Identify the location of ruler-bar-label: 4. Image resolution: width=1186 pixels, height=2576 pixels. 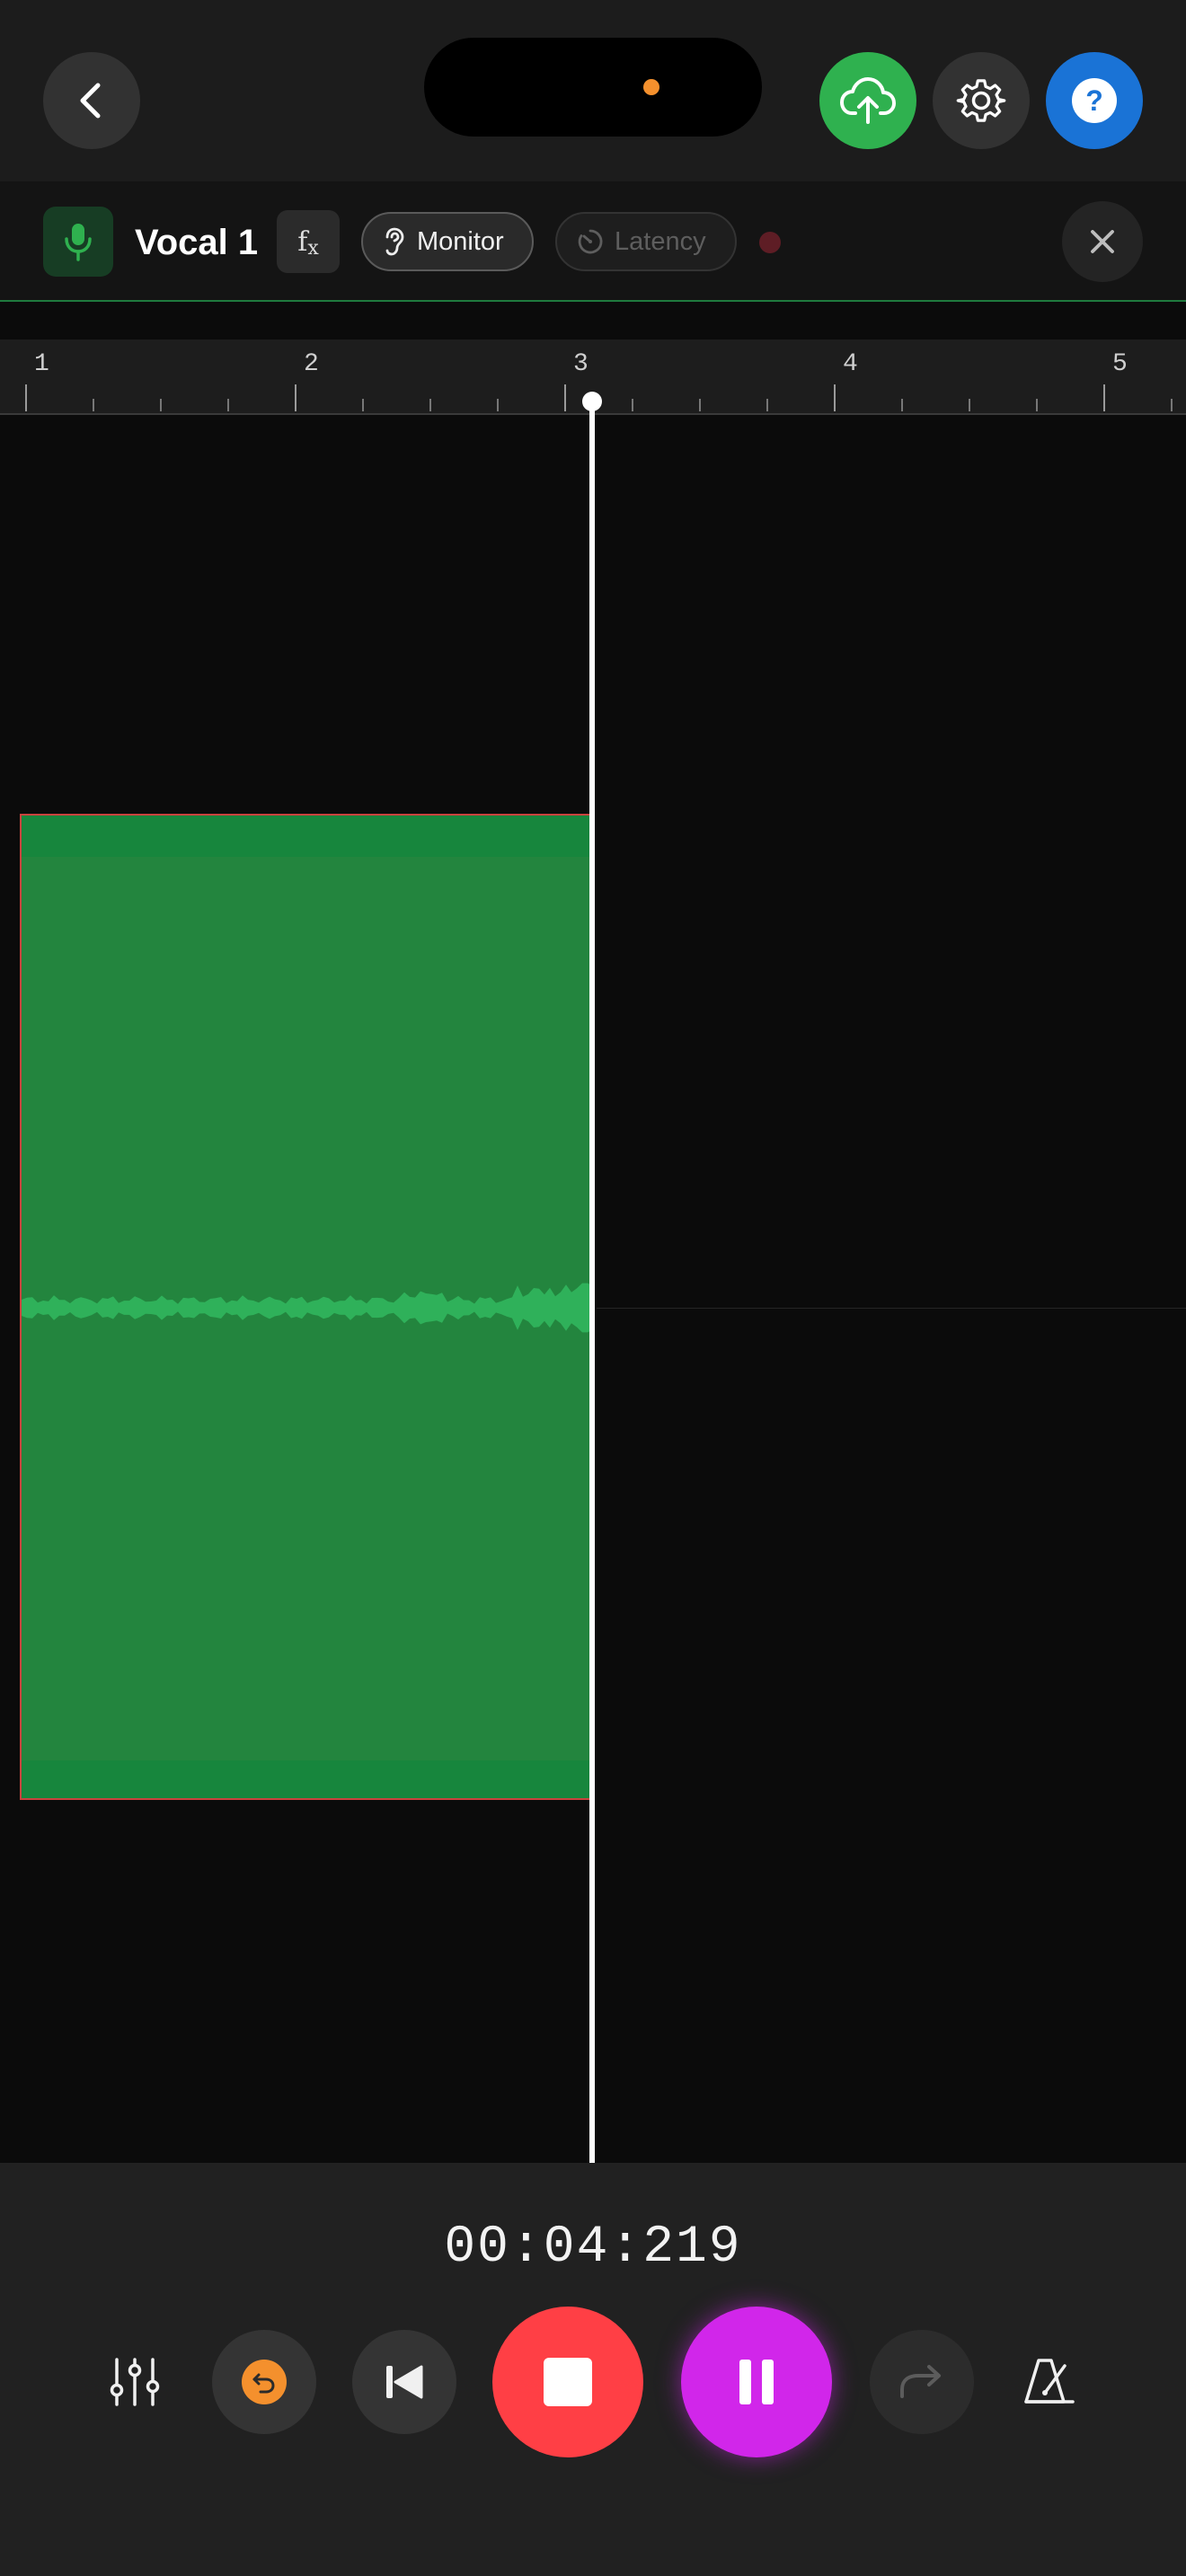
(850, 364).